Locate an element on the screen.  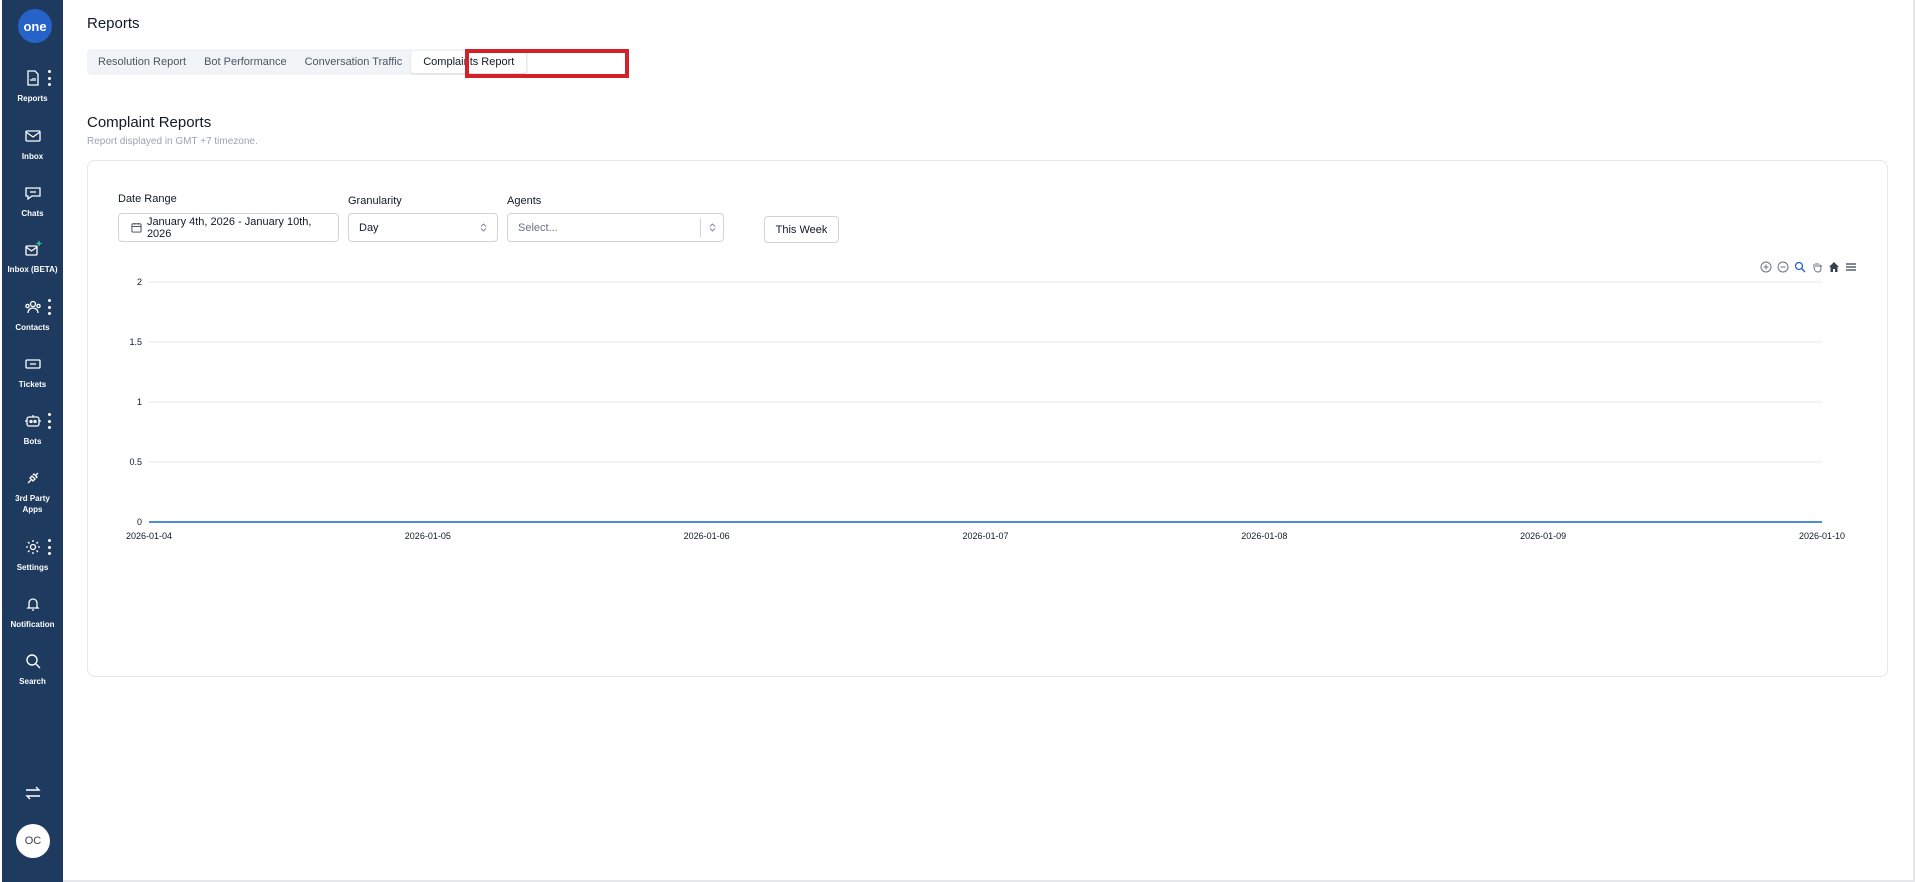
page-title: Reports is located at coordinates (113, 23).